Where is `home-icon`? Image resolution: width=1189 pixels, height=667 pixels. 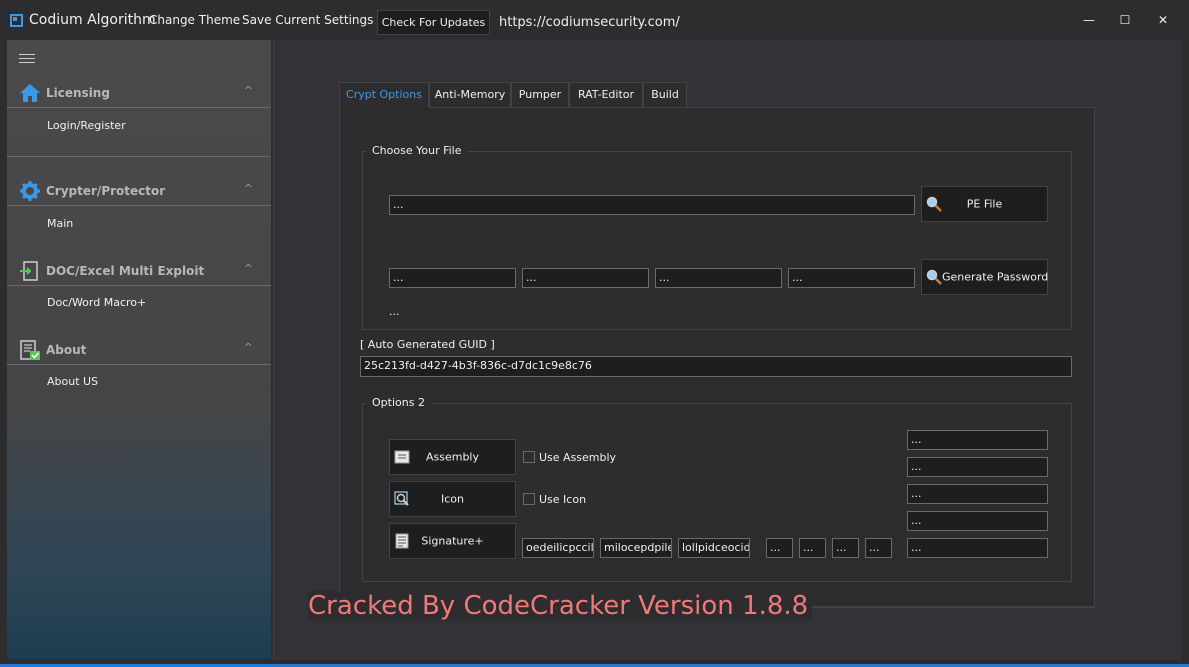
home-icon is located at coordinates (30, 93).